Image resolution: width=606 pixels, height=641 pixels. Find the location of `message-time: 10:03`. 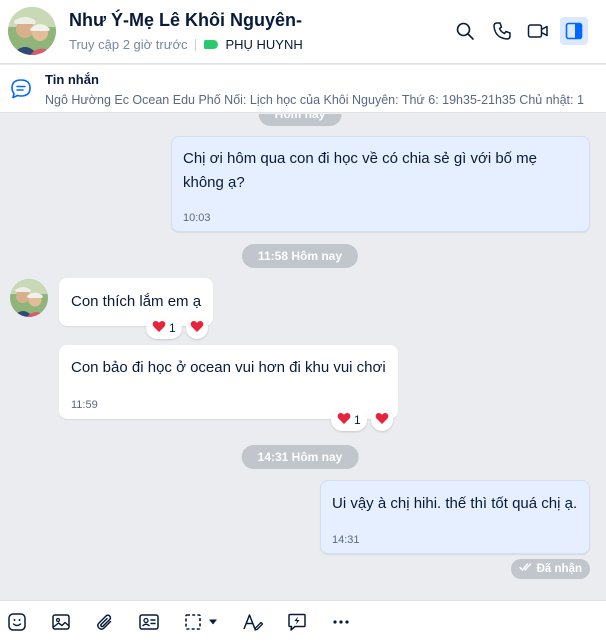

message-time: 10:03 is located at coordinates (197, 218).